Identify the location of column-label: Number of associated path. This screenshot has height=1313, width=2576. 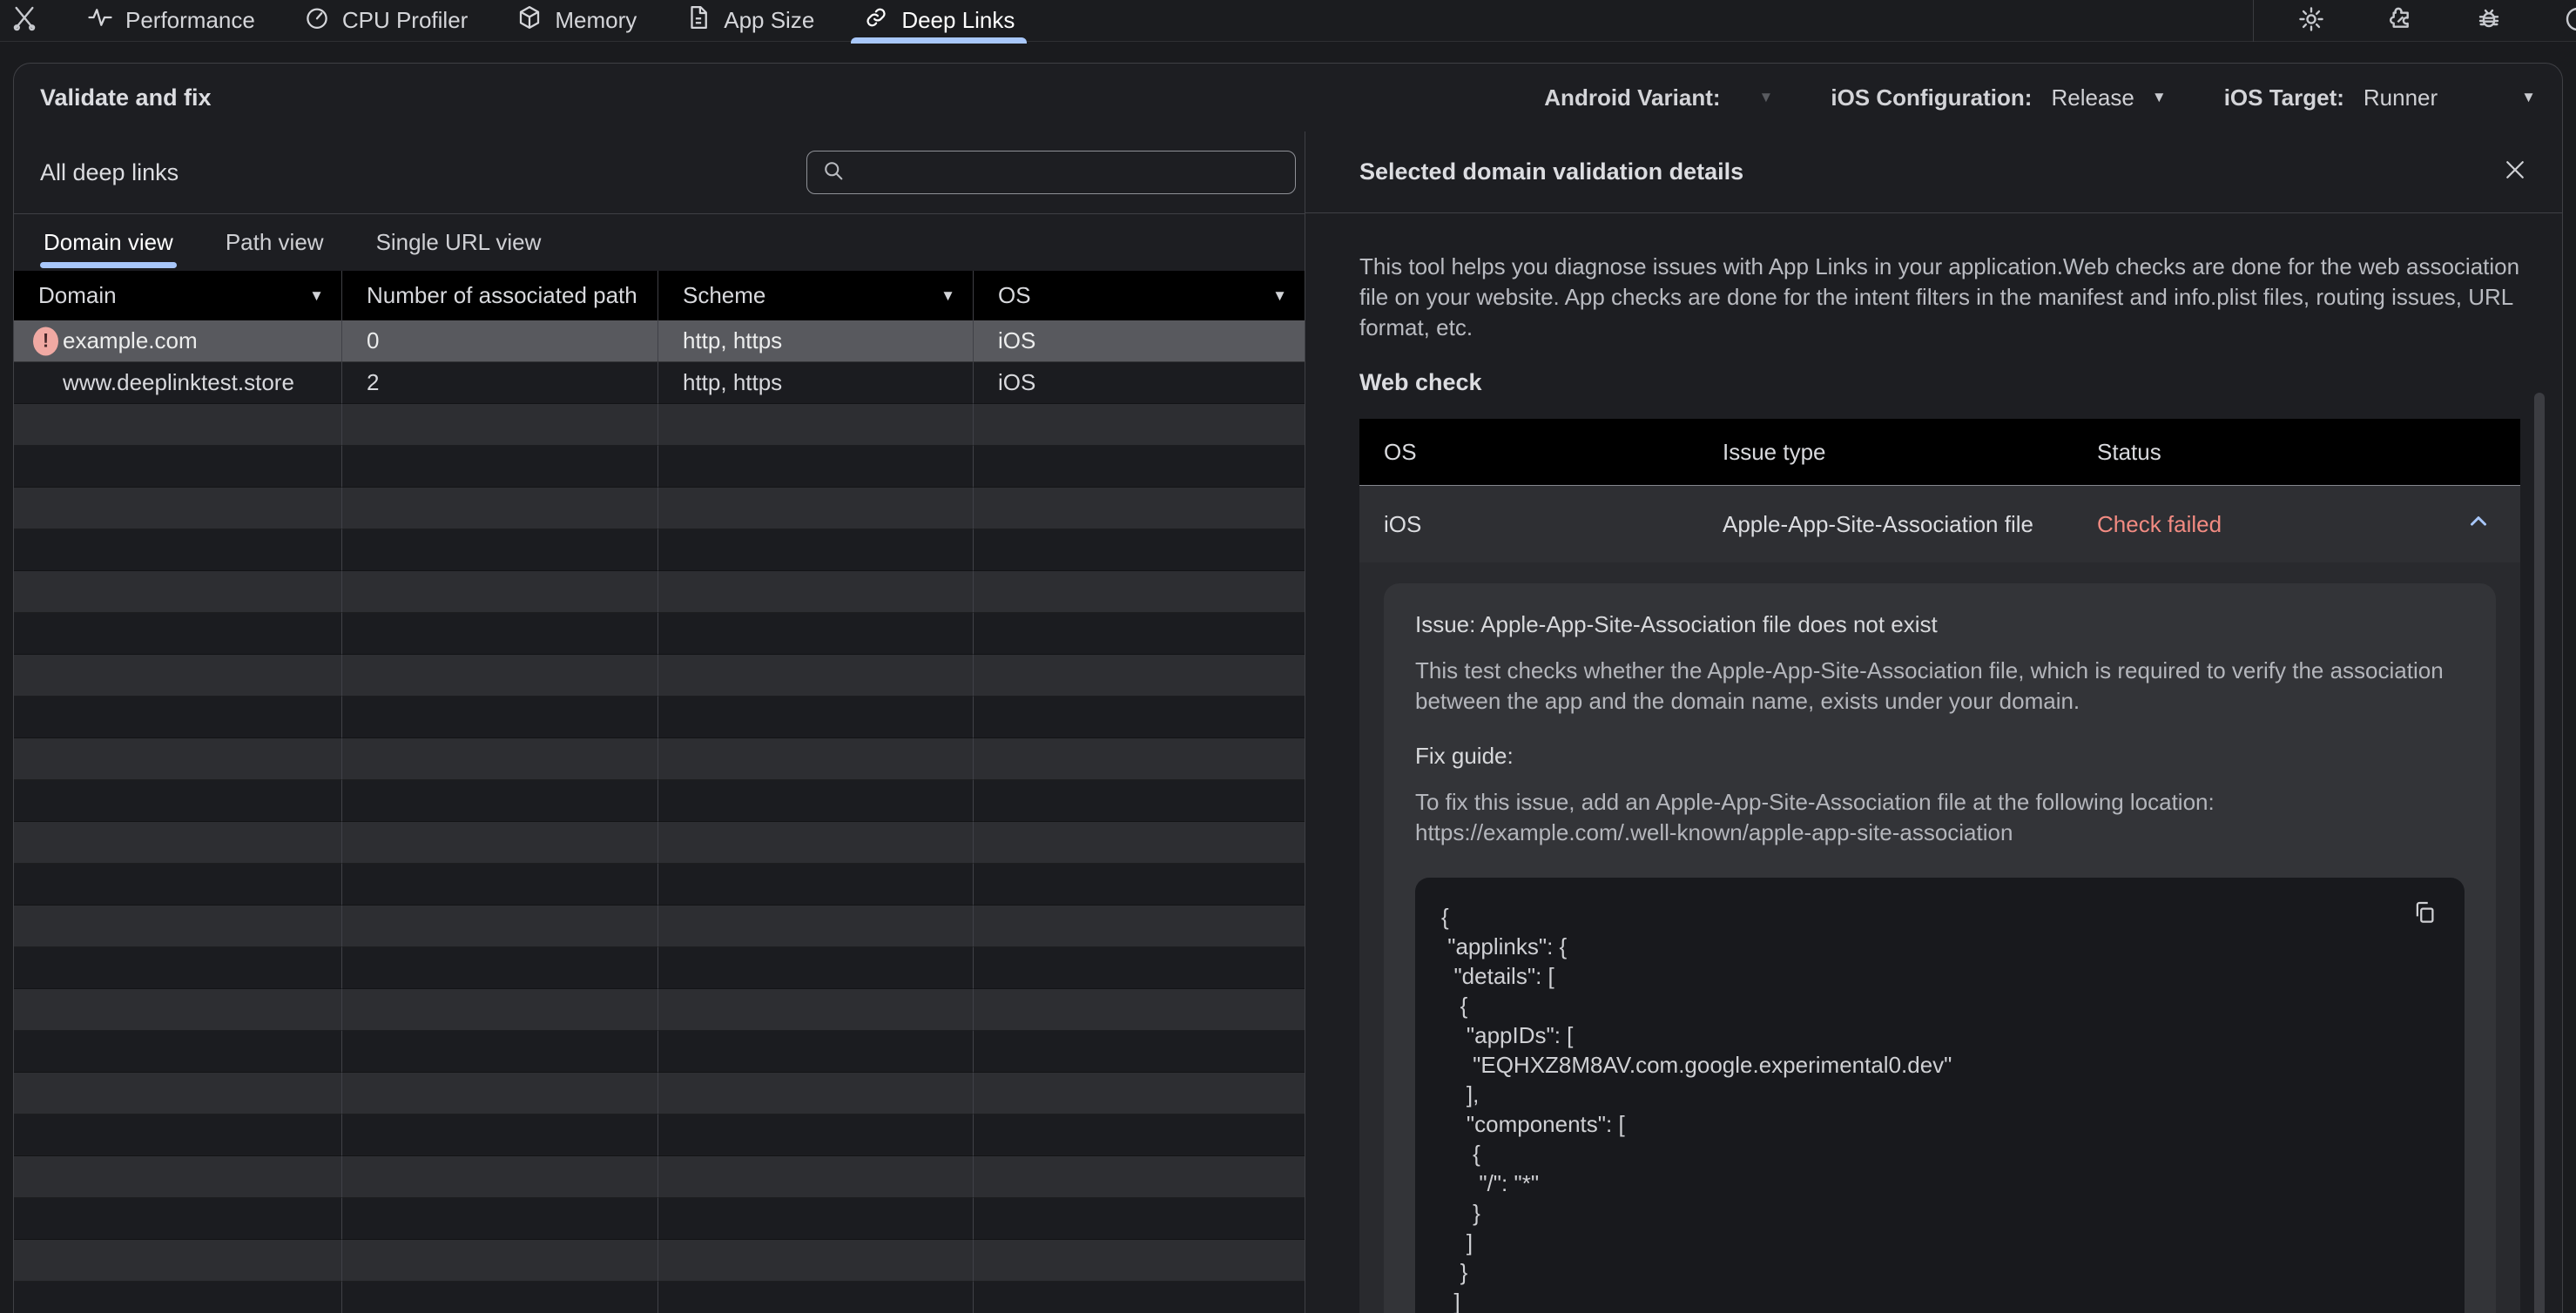
(502, 295).